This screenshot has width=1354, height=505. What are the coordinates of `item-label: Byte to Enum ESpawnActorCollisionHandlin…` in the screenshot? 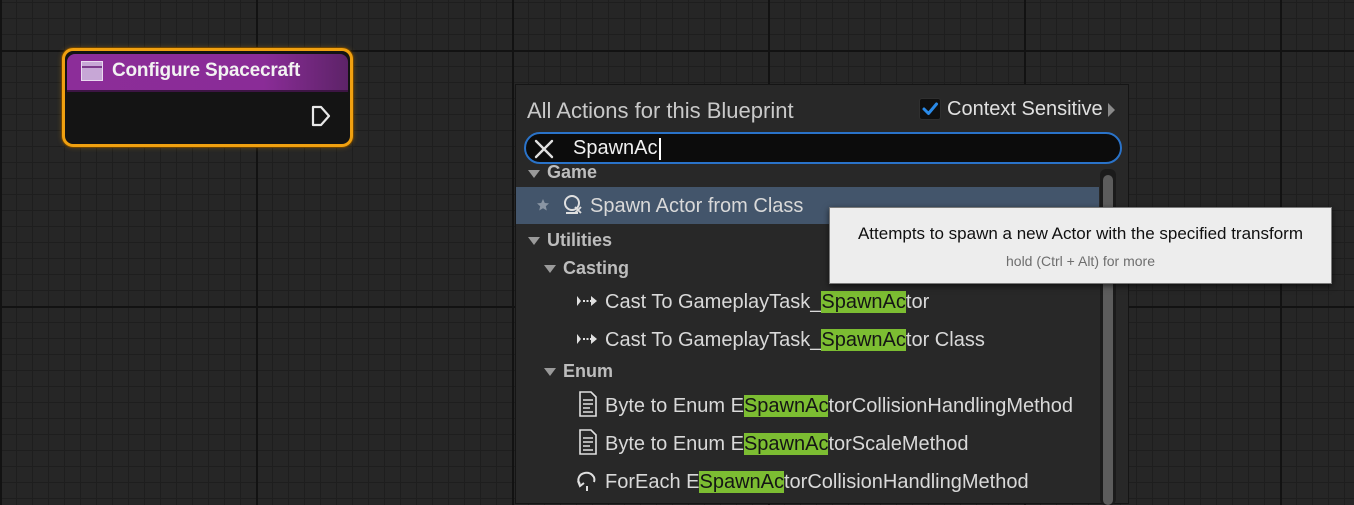 It's located at (839, 406).